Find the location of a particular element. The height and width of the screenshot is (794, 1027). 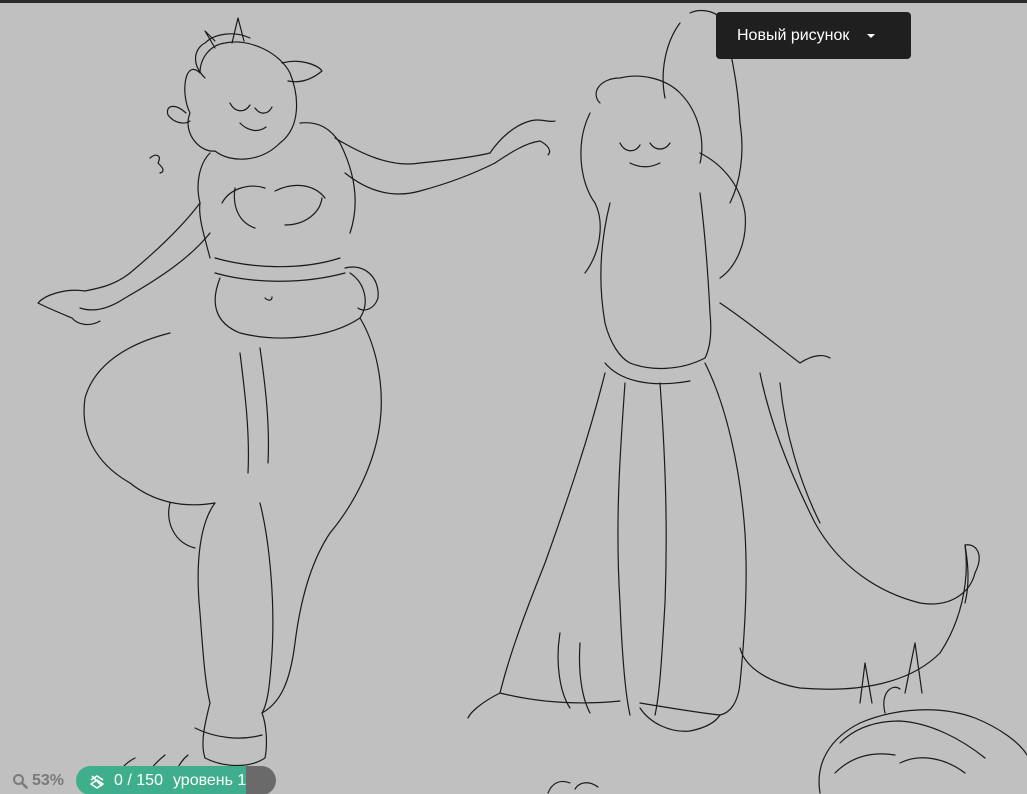

layers-icon is located at coordinates (97, 781).